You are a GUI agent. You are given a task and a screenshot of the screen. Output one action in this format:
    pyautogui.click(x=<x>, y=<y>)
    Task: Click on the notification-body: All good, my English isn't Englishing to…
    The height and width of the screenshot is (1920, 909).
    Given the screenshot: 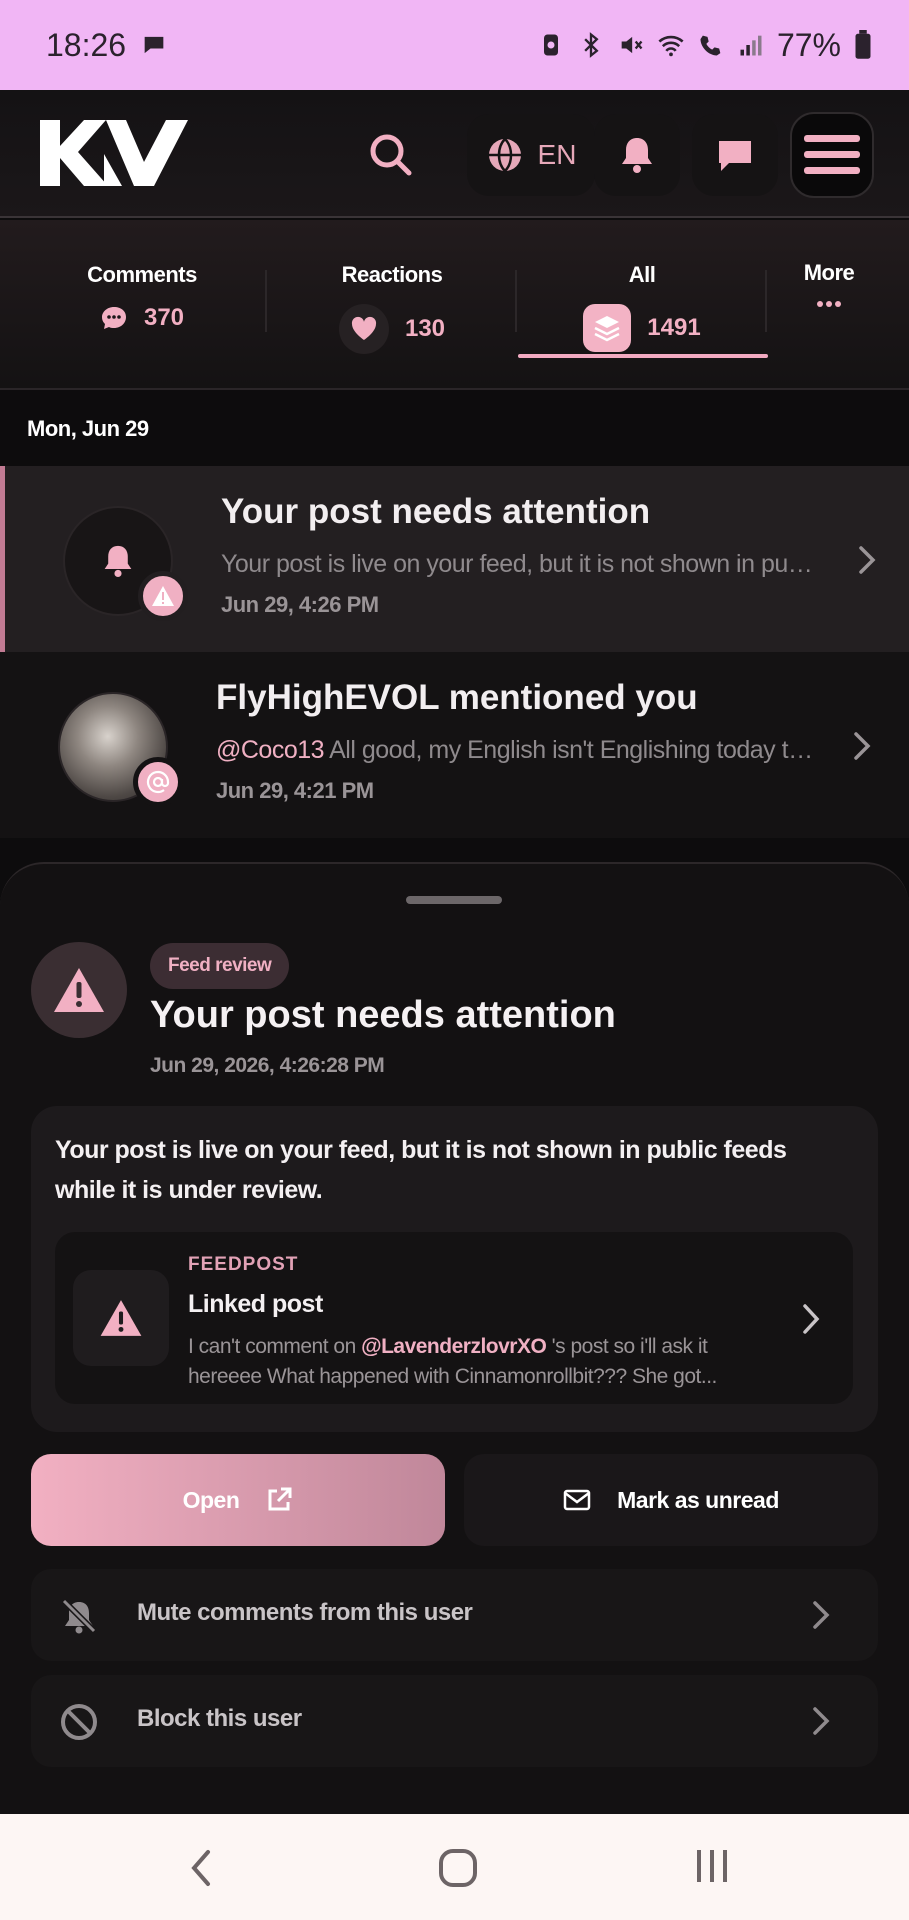 What is the action you would take?
    pyautogui.click(x=570, y=750)
    